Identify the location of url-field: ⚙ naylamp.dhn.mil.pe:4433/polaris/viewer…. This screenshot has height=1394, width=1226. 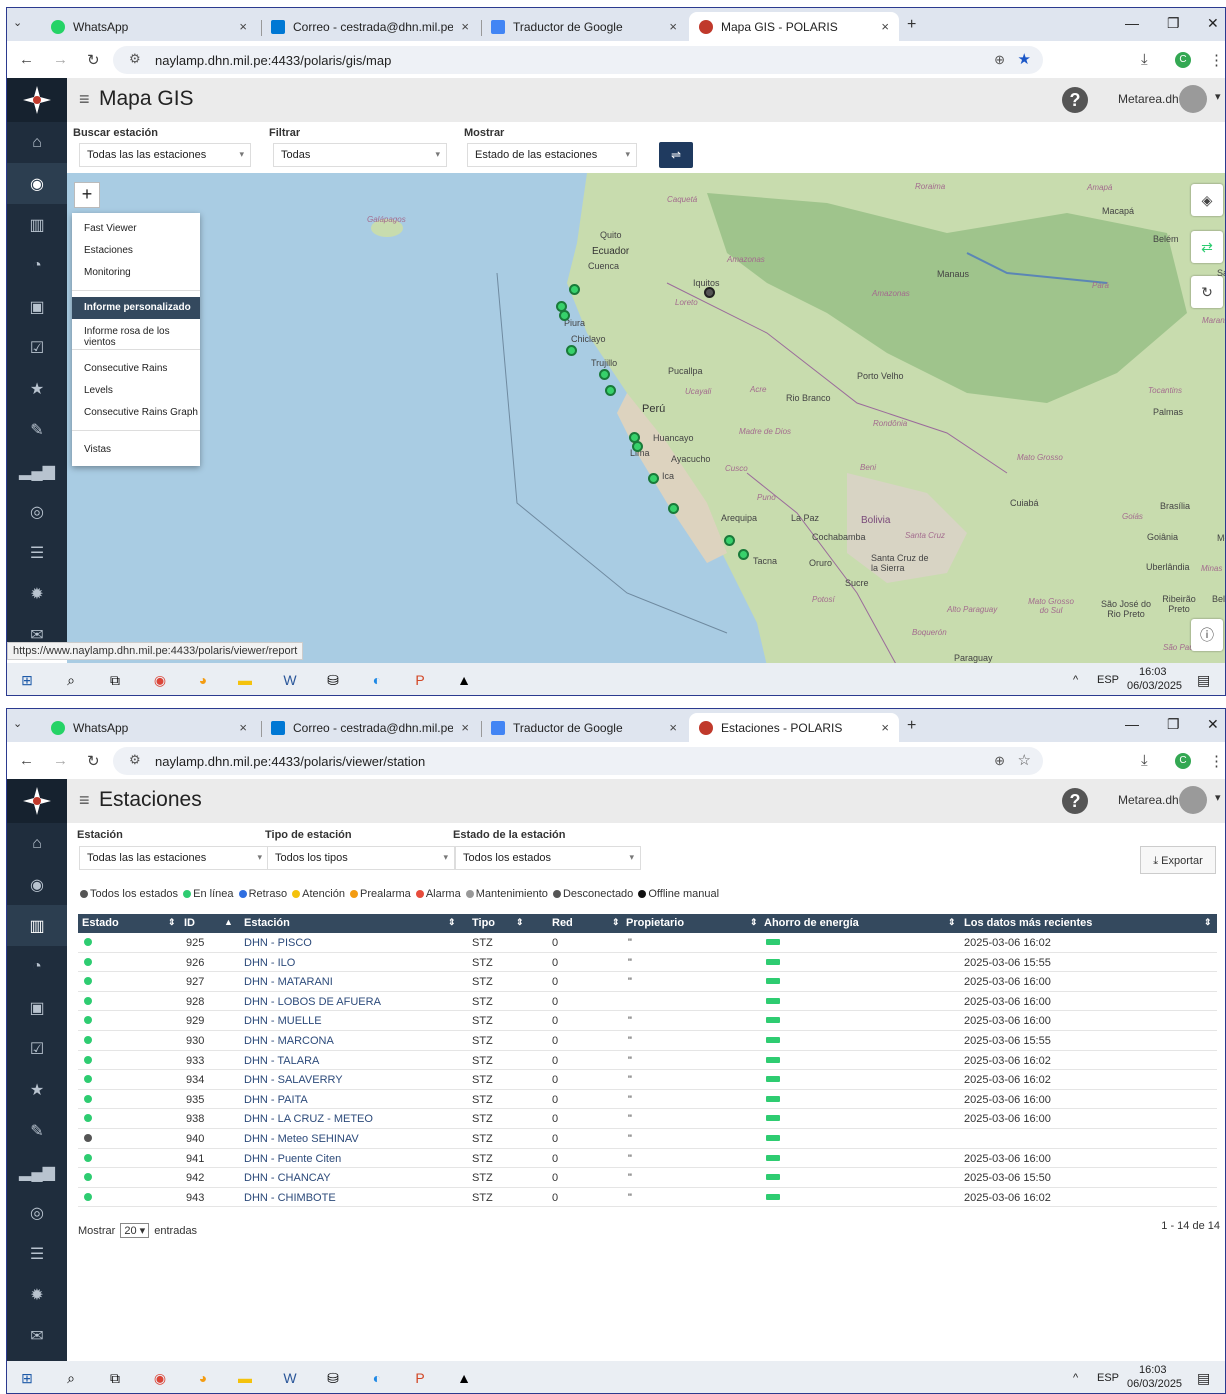
(578, 761).